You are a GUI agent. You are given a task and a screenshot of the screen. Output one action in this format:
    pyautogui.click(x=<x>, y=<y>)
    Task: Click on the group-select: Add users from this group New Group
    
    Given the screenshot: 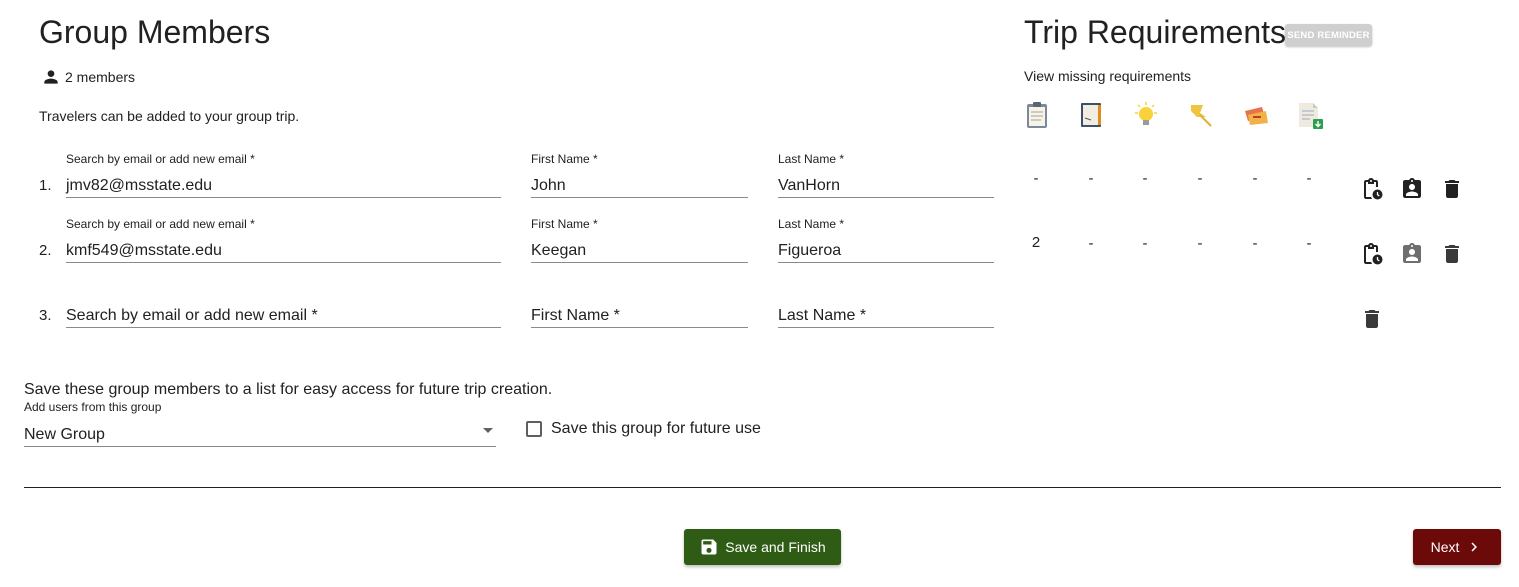 What is the action you would take?
    pyautogui.click(x=260, y=423)
    